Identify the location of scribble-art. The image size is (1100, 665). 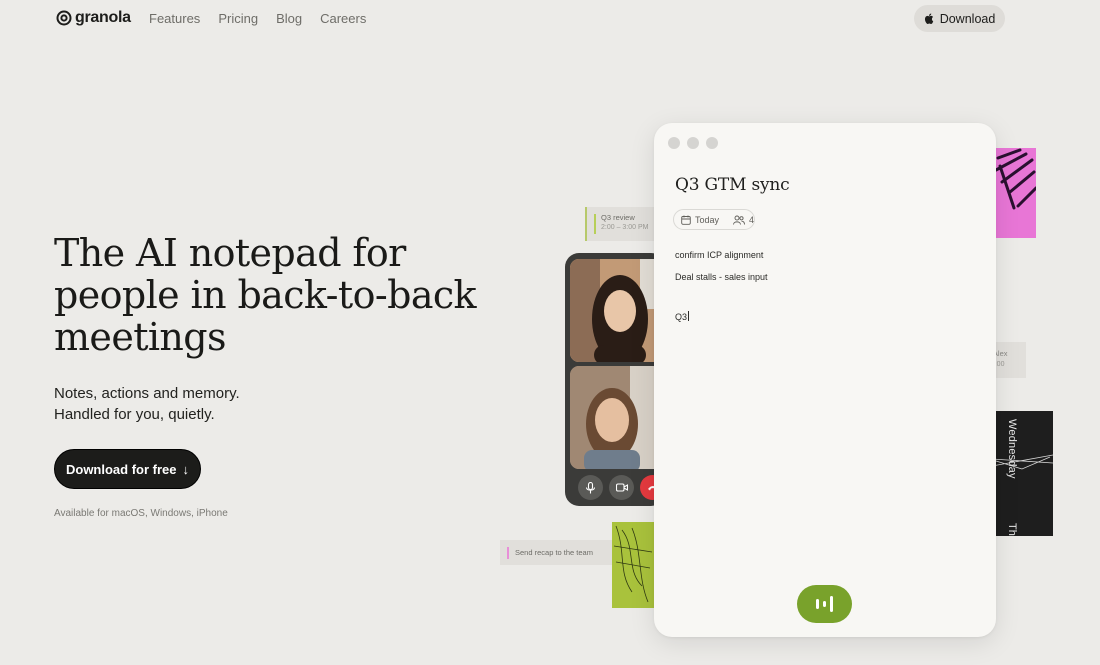
(1015, 179).